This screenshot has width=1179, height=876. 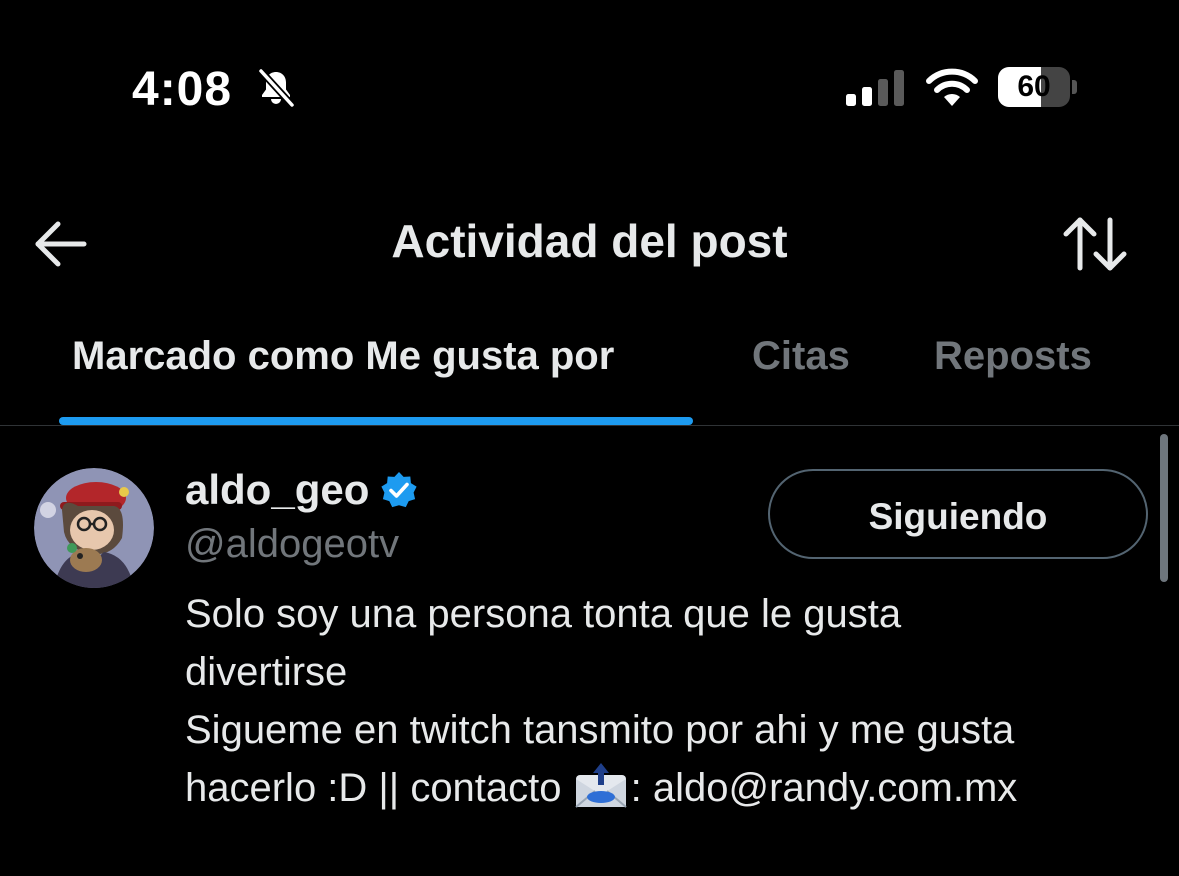 I want to click on status-time: 4:08, so click(x=182, y=89).